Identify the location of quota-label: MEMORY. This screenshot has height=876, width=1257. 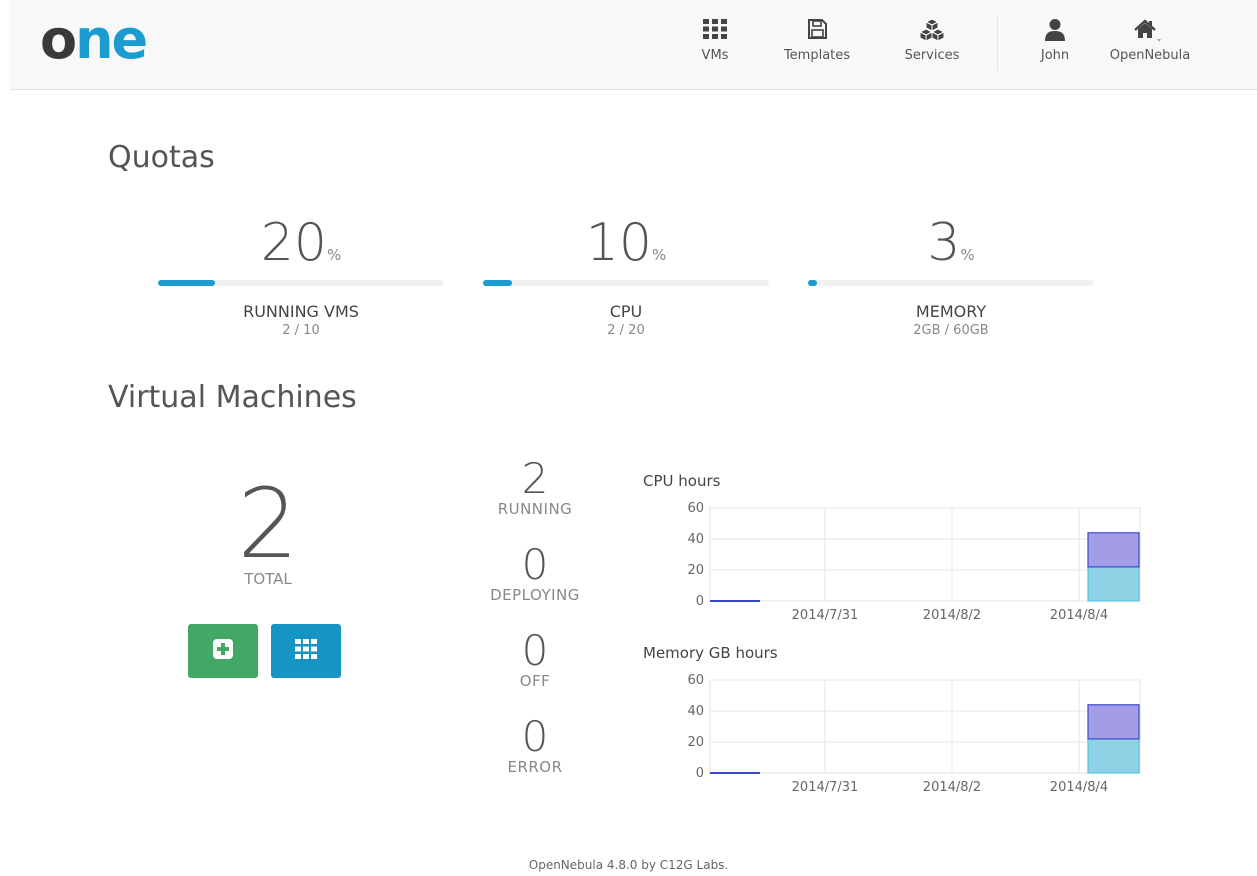
(951, 311).